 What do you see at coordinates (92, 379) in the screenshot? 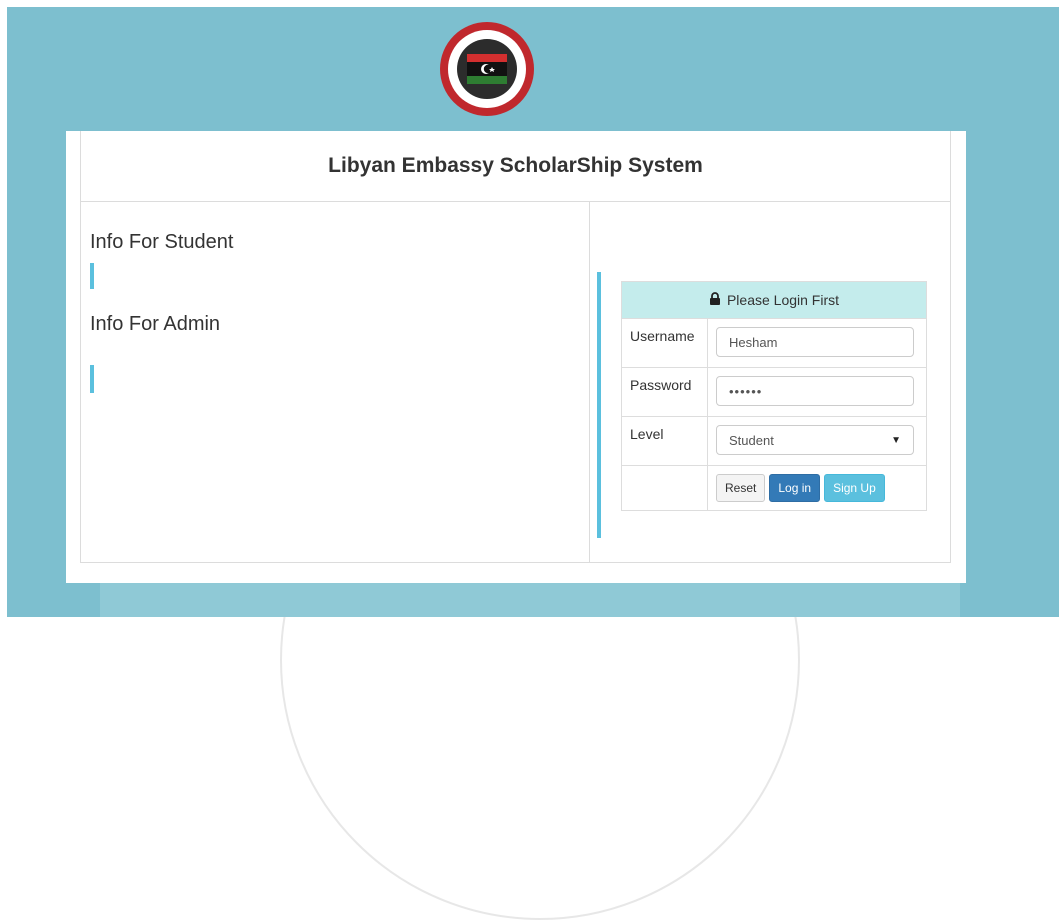
I see `admin-info-bar` at bounding box center [92, 379].